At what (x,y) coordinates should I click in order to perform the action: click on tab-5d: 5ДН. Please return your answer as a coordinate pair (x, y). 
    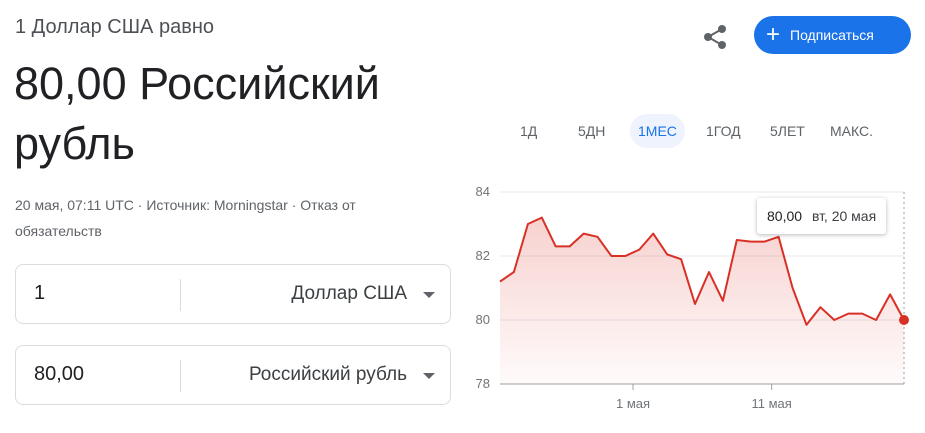
    Looking at the image, I should click on (591, 131).